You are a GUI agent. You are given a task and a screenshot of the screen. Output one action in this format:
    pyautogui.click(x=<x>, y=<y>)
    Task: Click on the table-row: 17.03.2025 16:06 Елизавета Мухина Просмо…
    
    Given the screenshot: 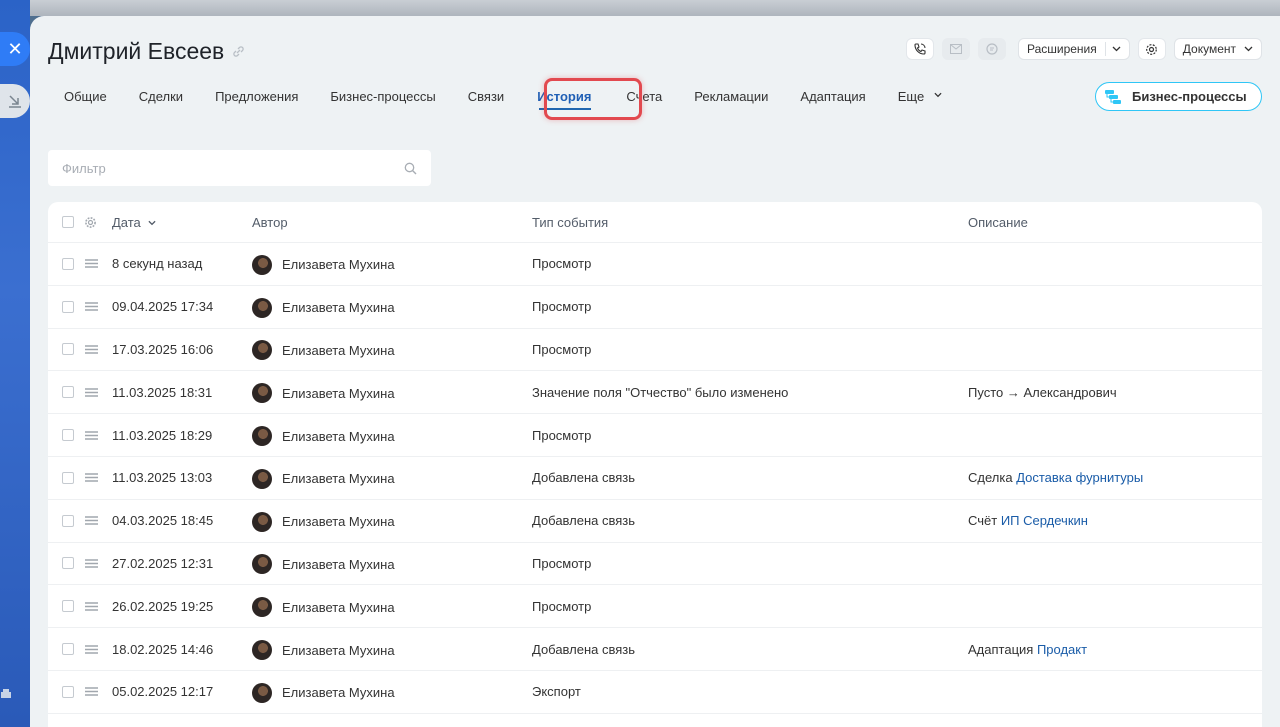 What is the action you would take?
    pyautogui.click(x=655, y=350)
    